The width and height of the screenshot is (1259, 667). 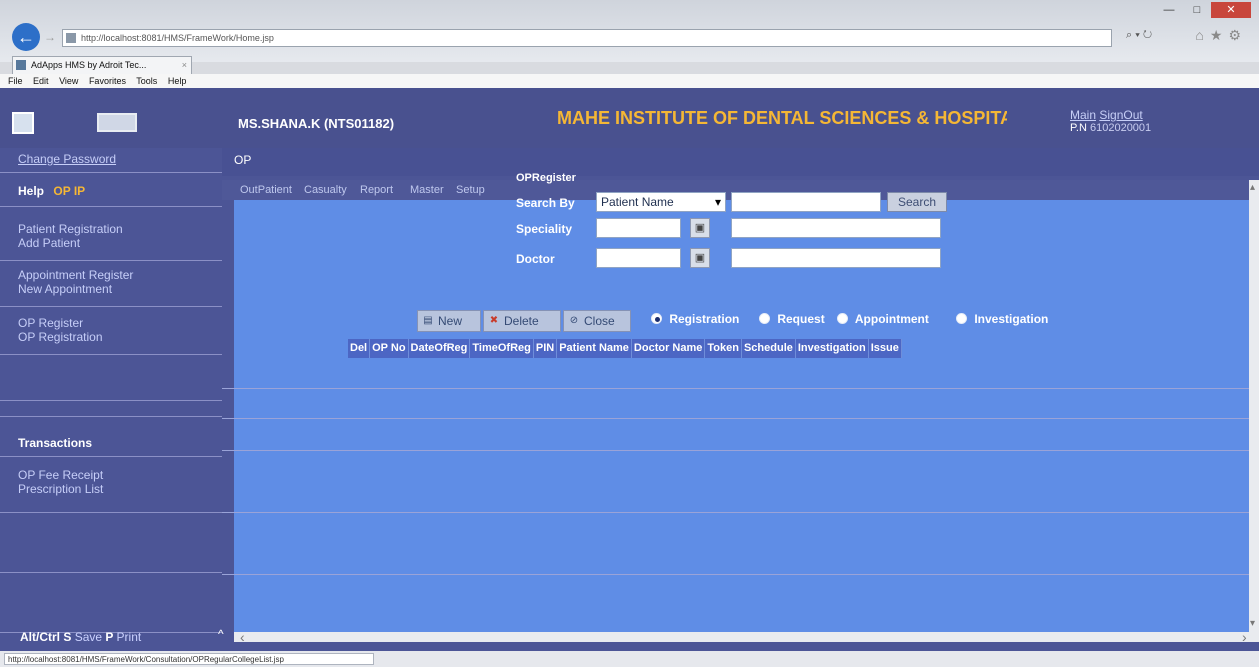 What do you see at coordinates (668, 348) in the screenshot?
I see `col-doctor-name: Doctor Name` at bounding box center [668, 348].